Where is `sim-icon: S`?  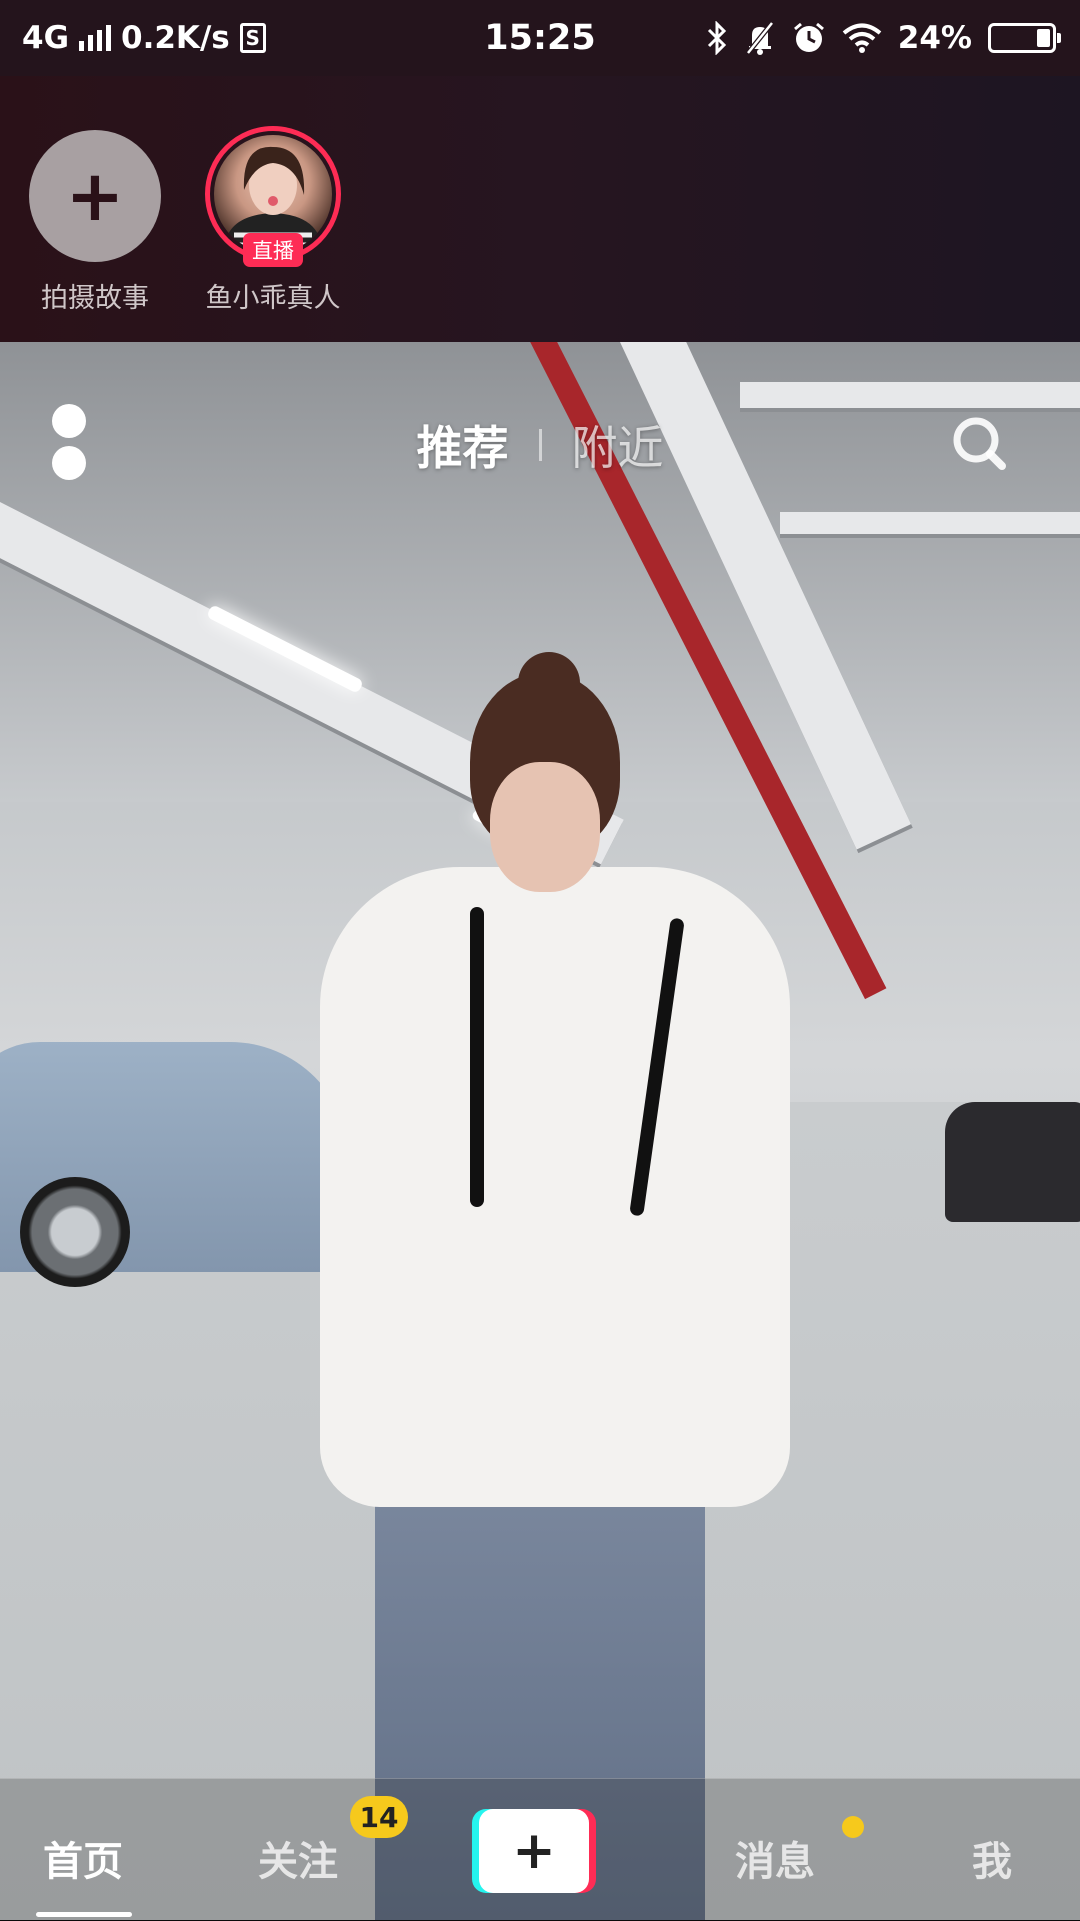 sim-icon: S is located at coordinates (252, 38).